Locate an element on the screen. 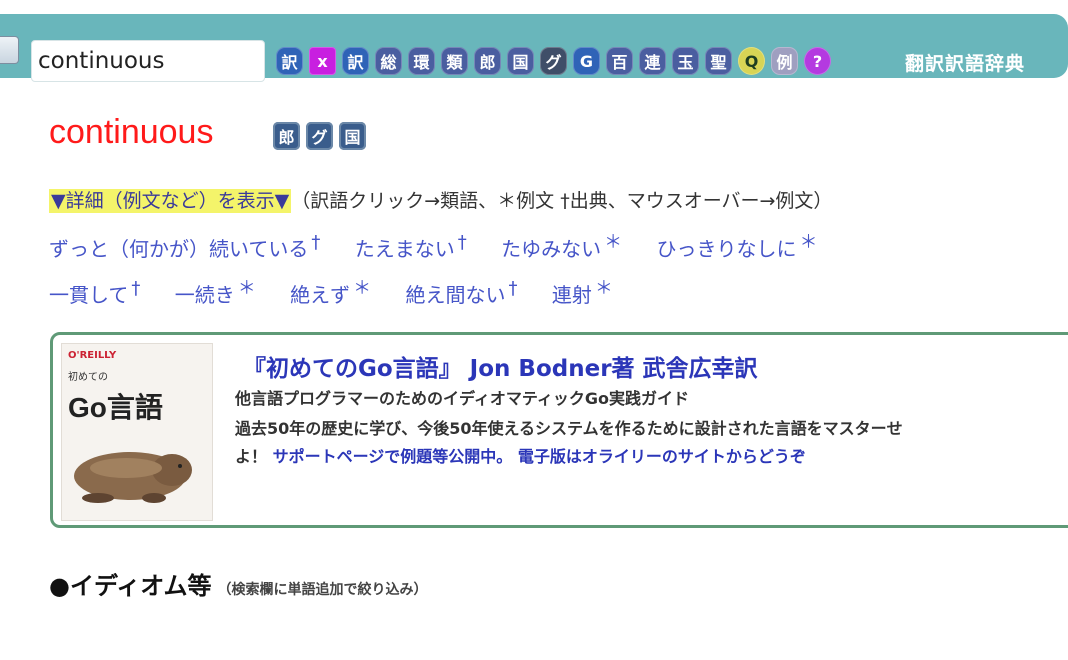  ebook-link: 電子版はオライリーのサイトからどうぞ is located at coordinates (662, 456).